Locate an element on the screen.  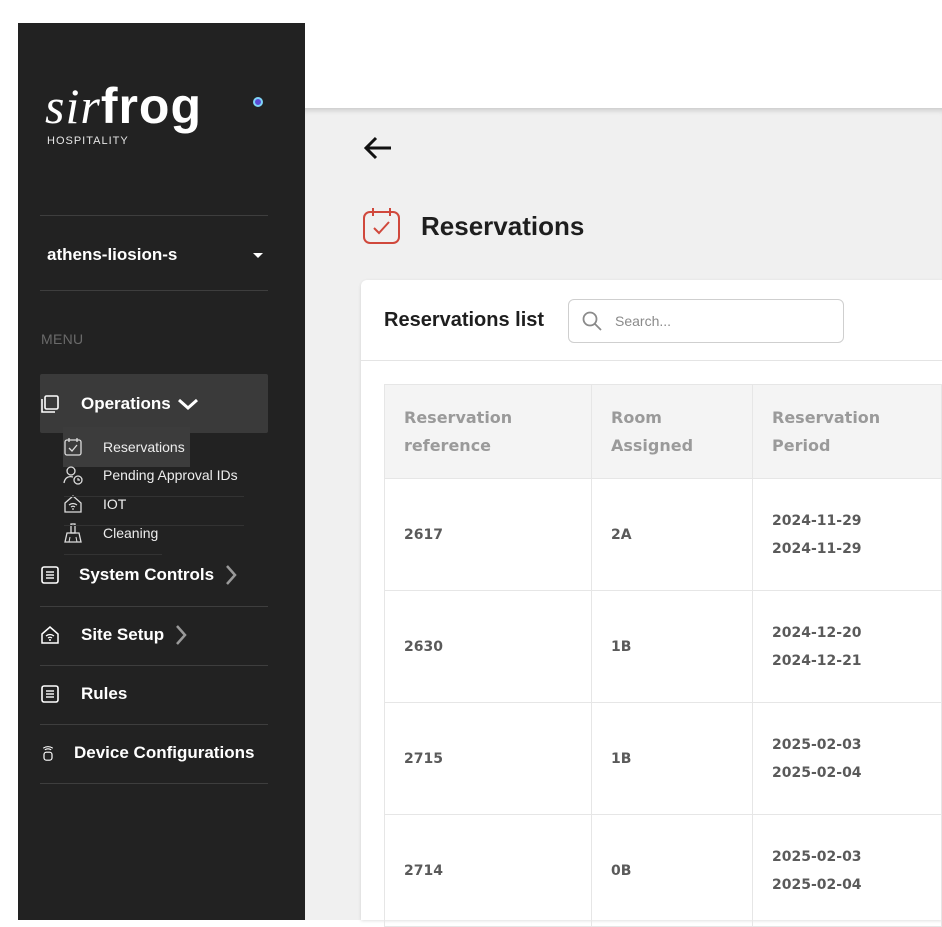
table-row: 2617 2A 2024-11-29 2024-11-29 is located at coordinates (663, 534).